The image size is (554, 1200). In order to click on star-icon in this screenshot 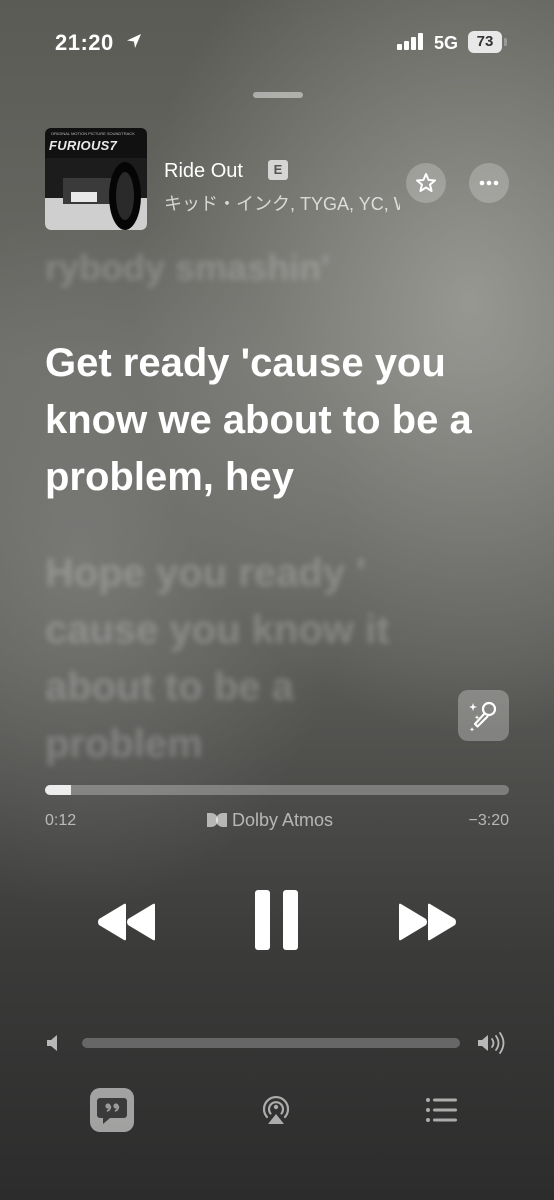, I will do `click(426, 182)`.